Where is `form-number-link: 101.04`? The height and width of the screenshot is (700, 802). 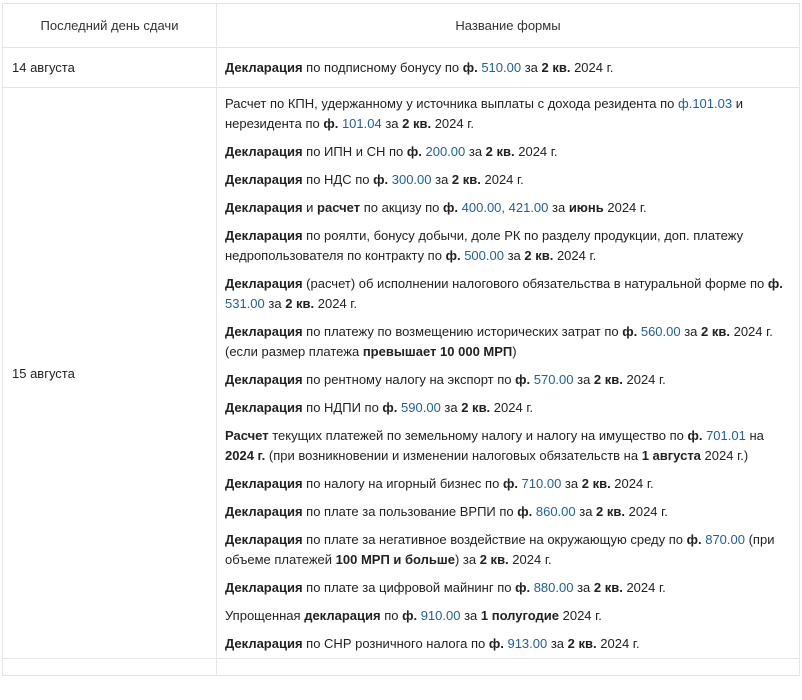
form-number-link: 101.04 is located at coordinates (360, 123).